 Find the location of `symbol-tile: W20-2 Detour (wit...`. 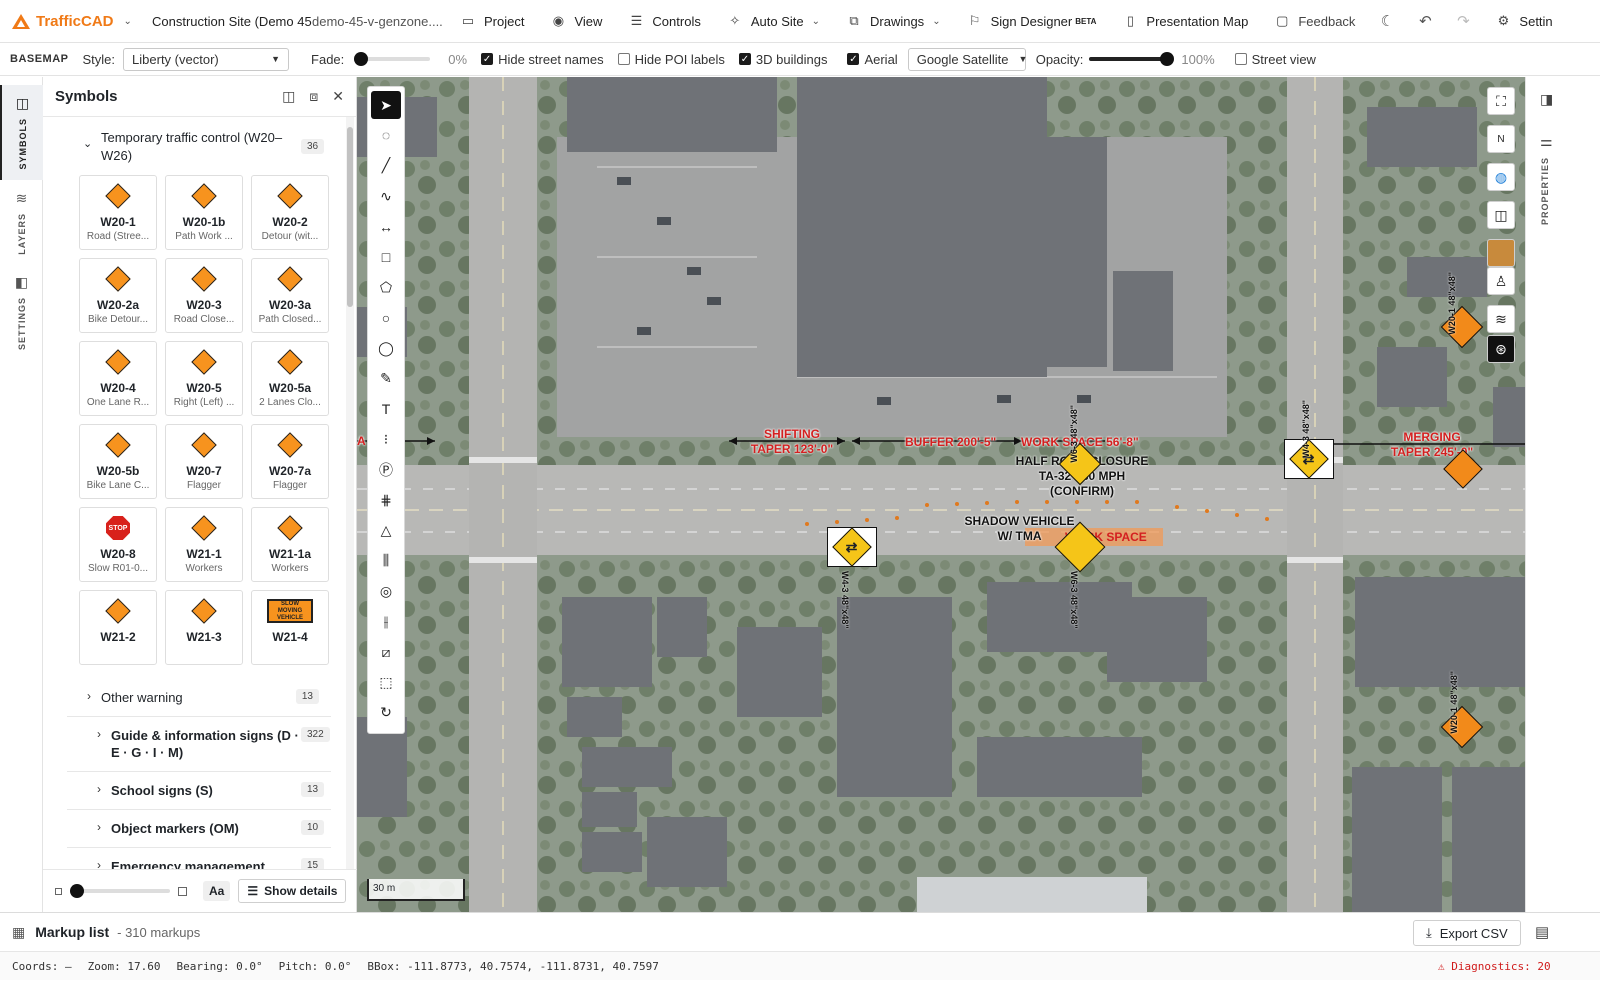

symbol-tile: W20-2 Detour (wit... is located at coordinates (290, 212).